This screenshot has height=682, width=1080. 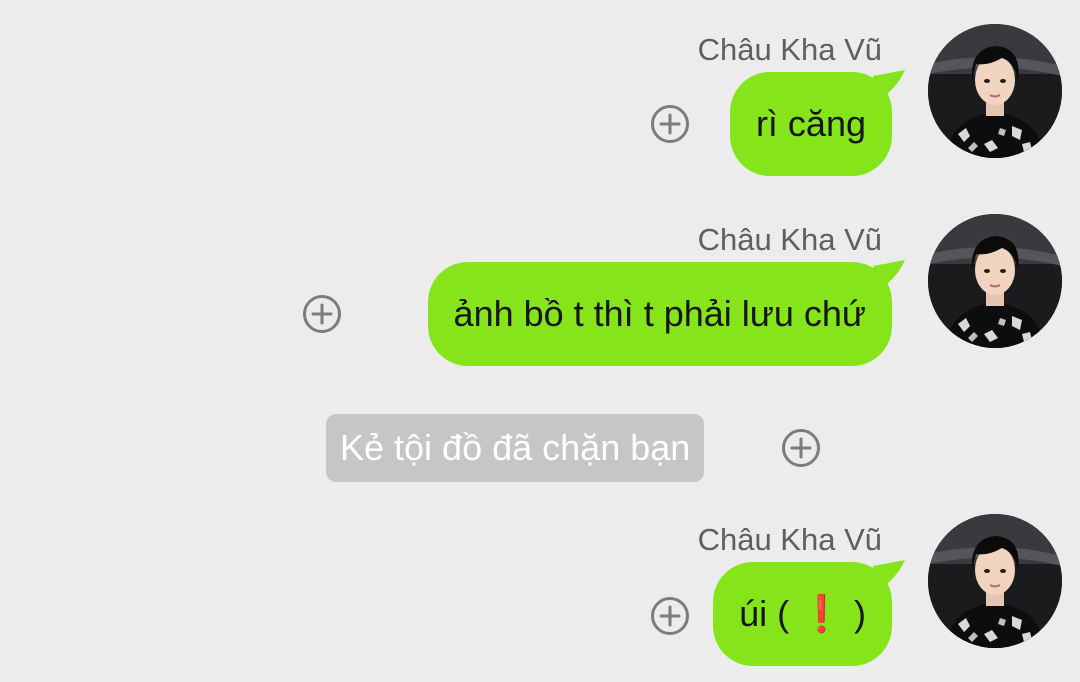 I want to click on message-bubble: úi ( ❗ ), so click(x=802, y=614).